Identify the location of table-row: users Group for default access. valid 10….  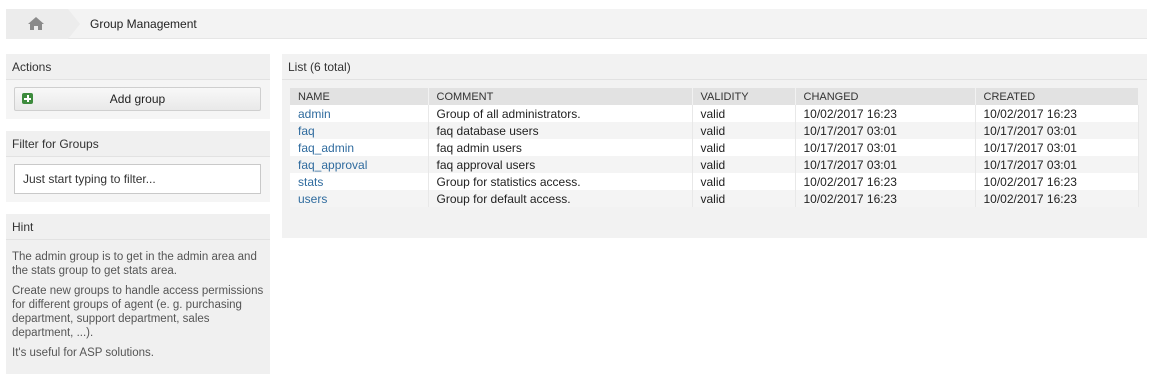
(714, 198).